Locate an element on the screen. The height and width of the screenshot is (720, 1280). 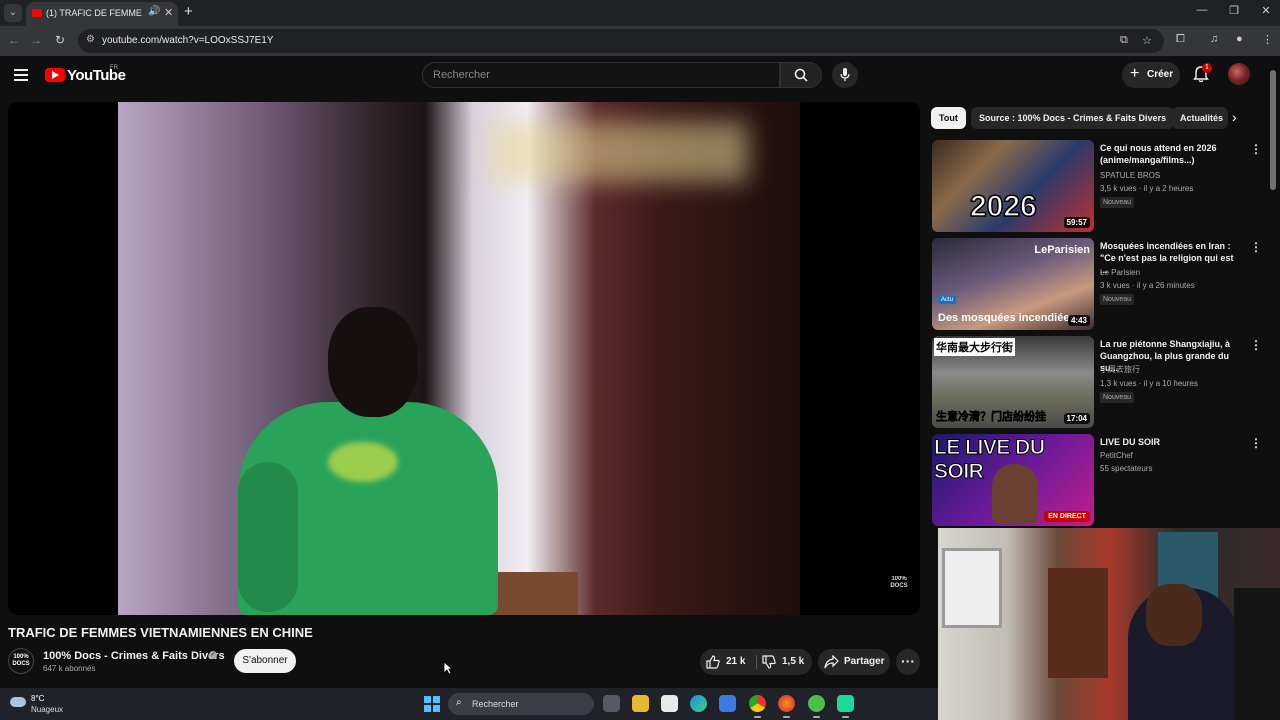
media-controls-icon: ♫ is located at coordinates (1214, 39).